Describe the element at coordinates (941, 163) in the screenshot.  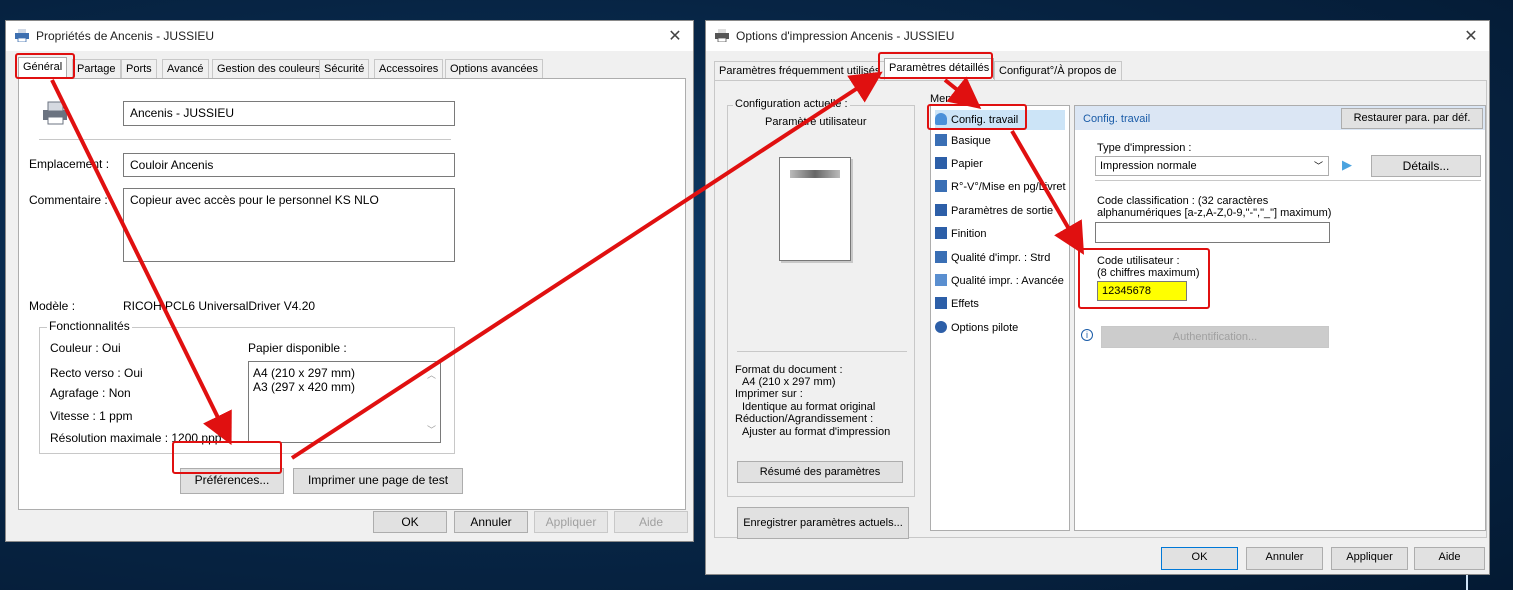
I see `paper-icon` at that location.